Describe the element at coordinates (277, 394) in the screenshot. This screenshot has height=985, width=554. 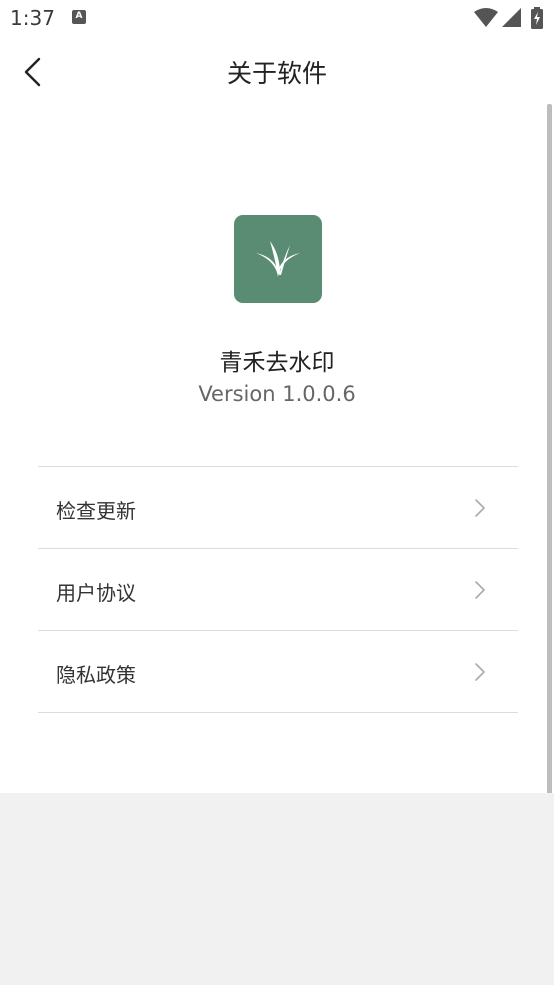
I see `app-version: Version 1.0.0.6` at that location.